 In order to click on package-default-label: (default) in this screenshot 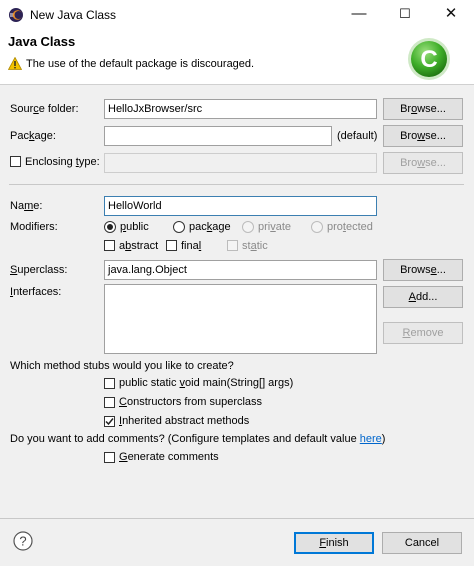, I will do `click(357, 136)`.